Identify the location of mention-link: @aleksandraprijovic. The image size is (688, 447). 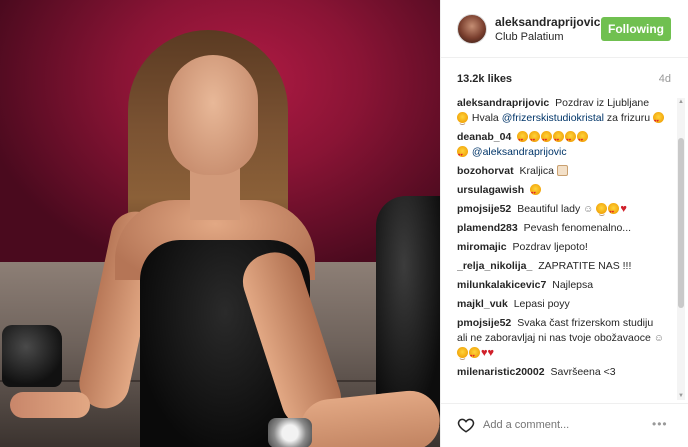
(519, 152).